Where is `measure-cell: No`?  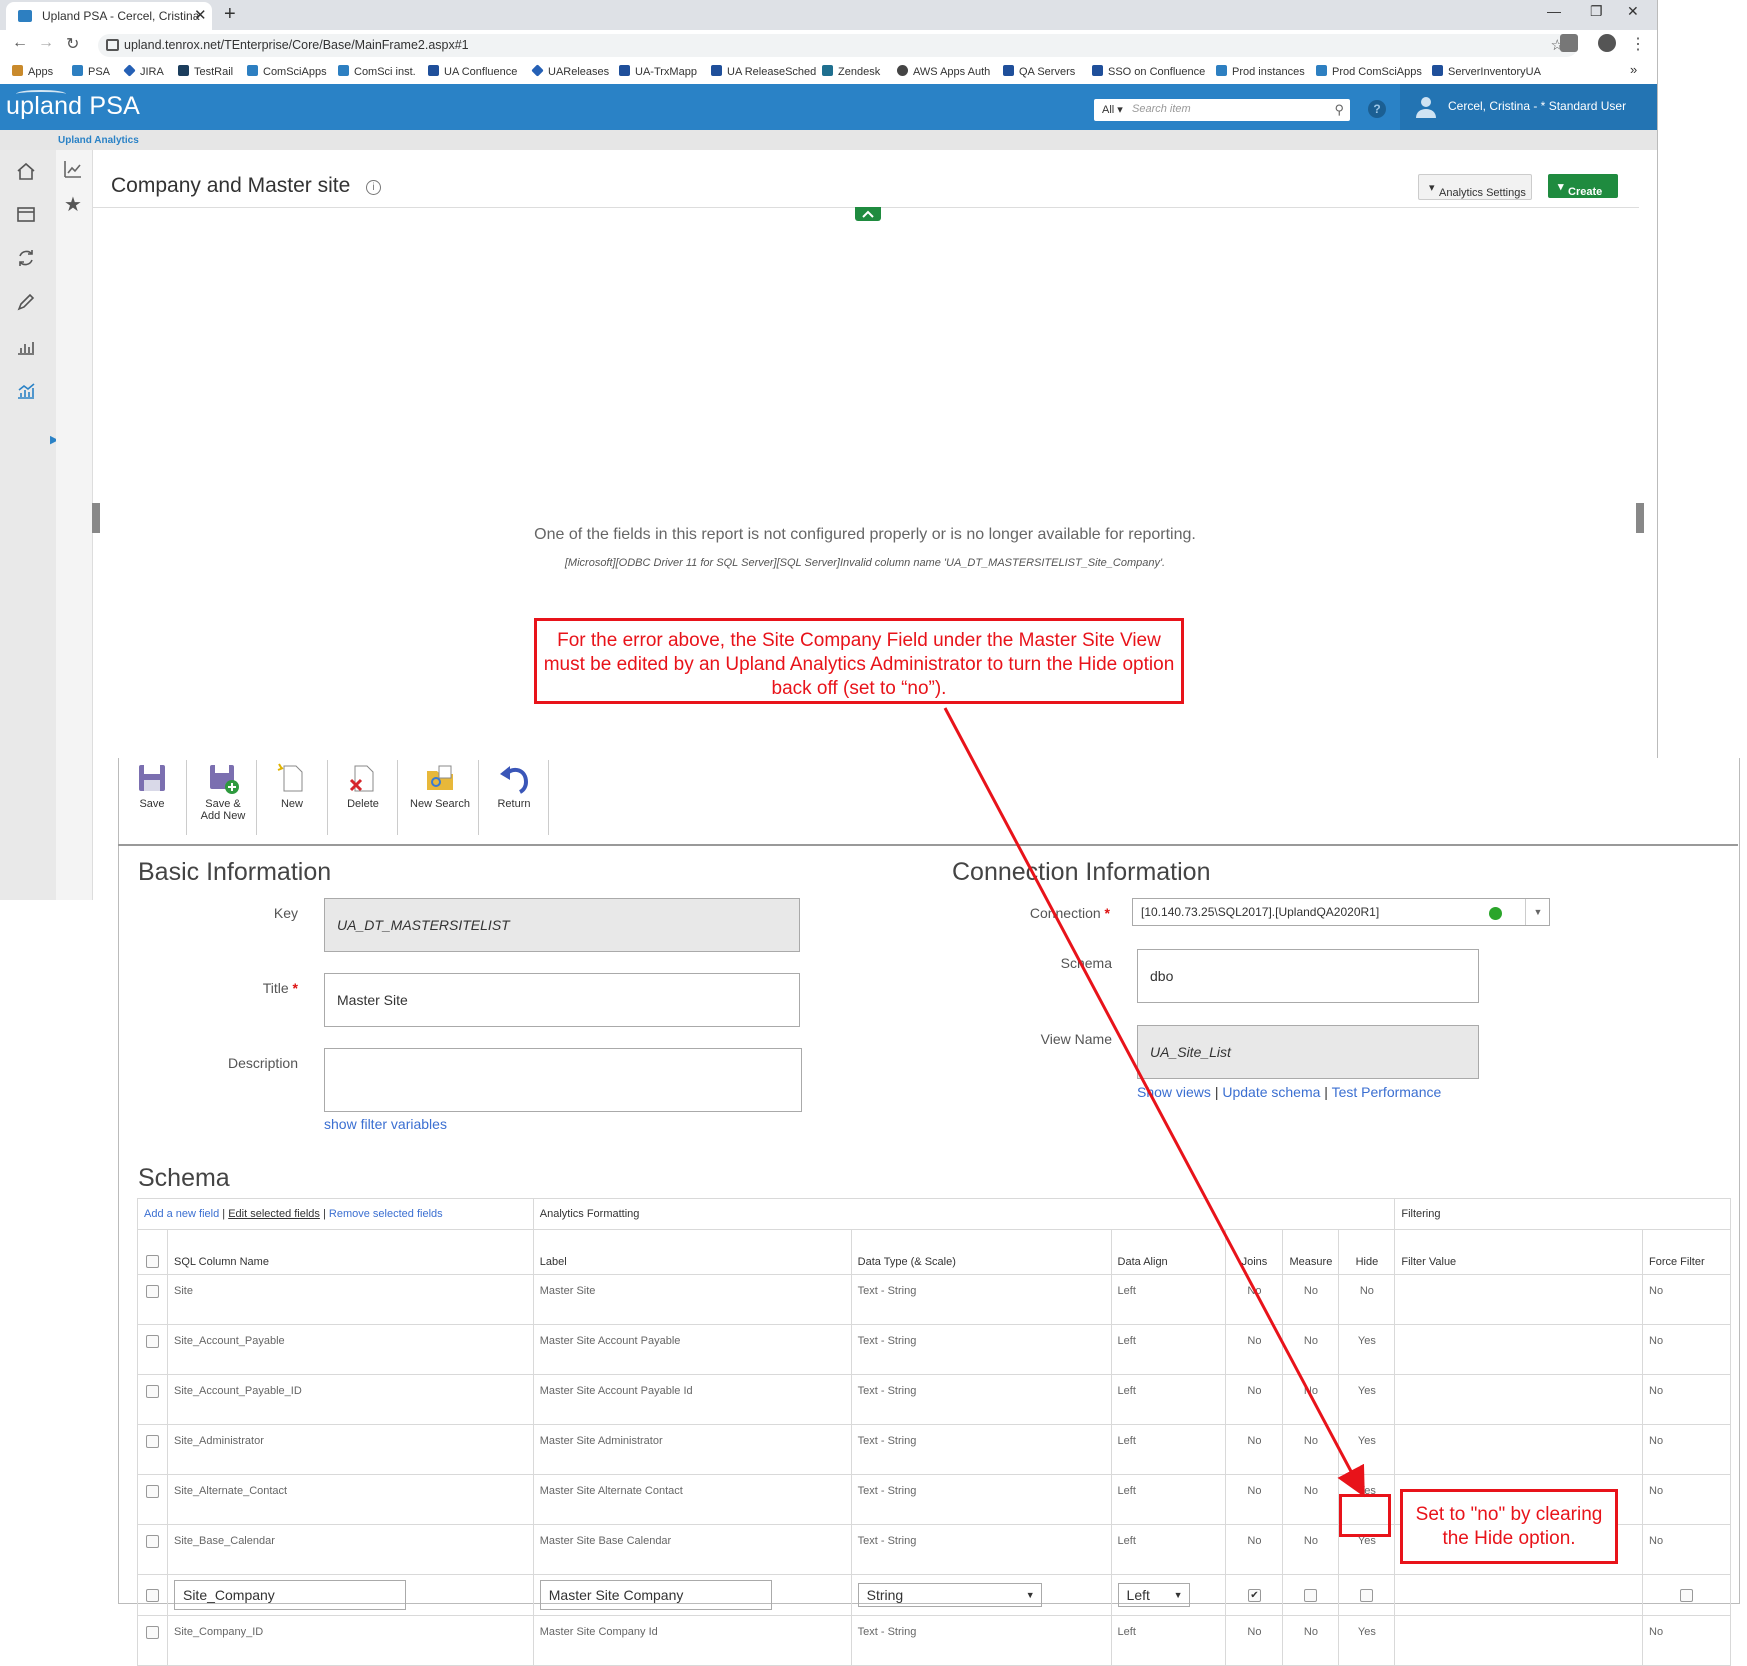 measure-cell: No is located at coordinates (1311, 1640).